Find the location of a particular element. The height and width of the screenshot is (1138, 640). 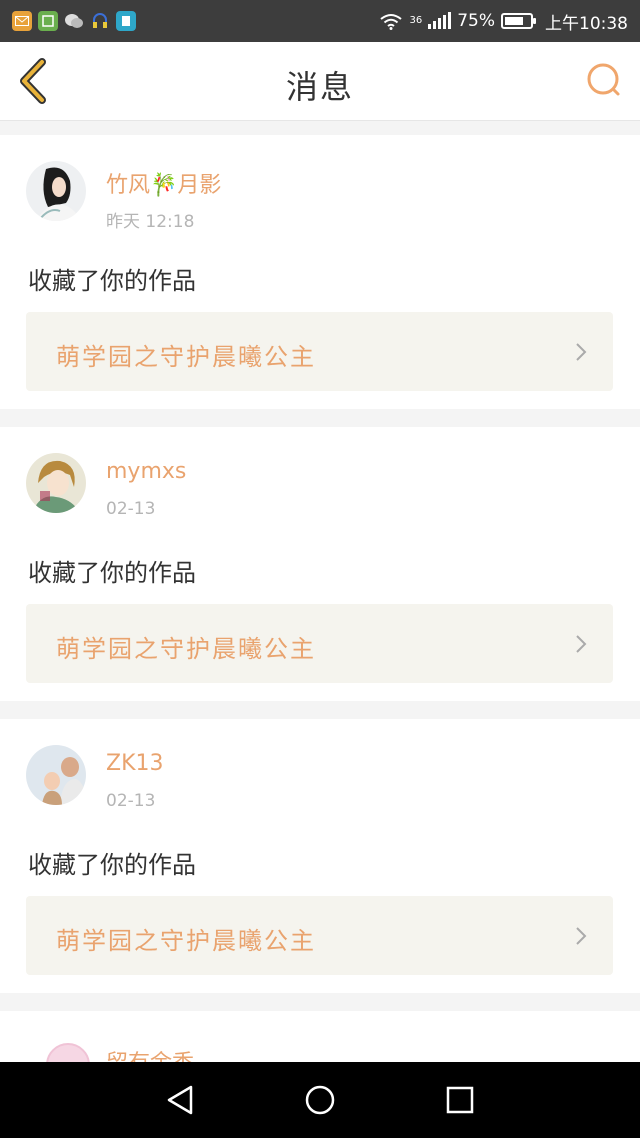

circle-home-icon is located at coordinates (320, 1100).